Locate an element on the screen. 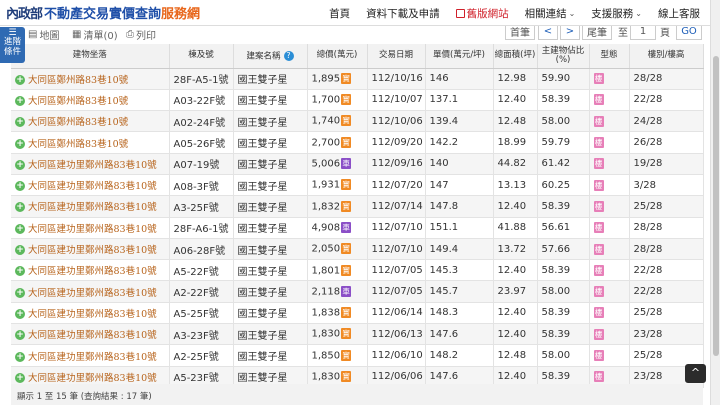 This screenshot has height=405, width=720. price-text: 2,118 is located at coordinates (326, 292).